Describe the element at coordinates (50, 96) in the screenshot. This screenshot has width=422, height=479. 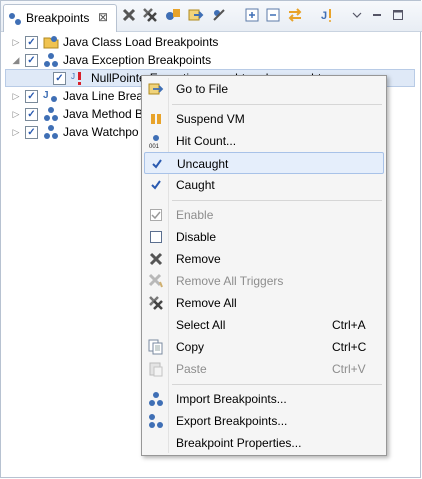
I see `line-breakpoints-icon: J` at that location.